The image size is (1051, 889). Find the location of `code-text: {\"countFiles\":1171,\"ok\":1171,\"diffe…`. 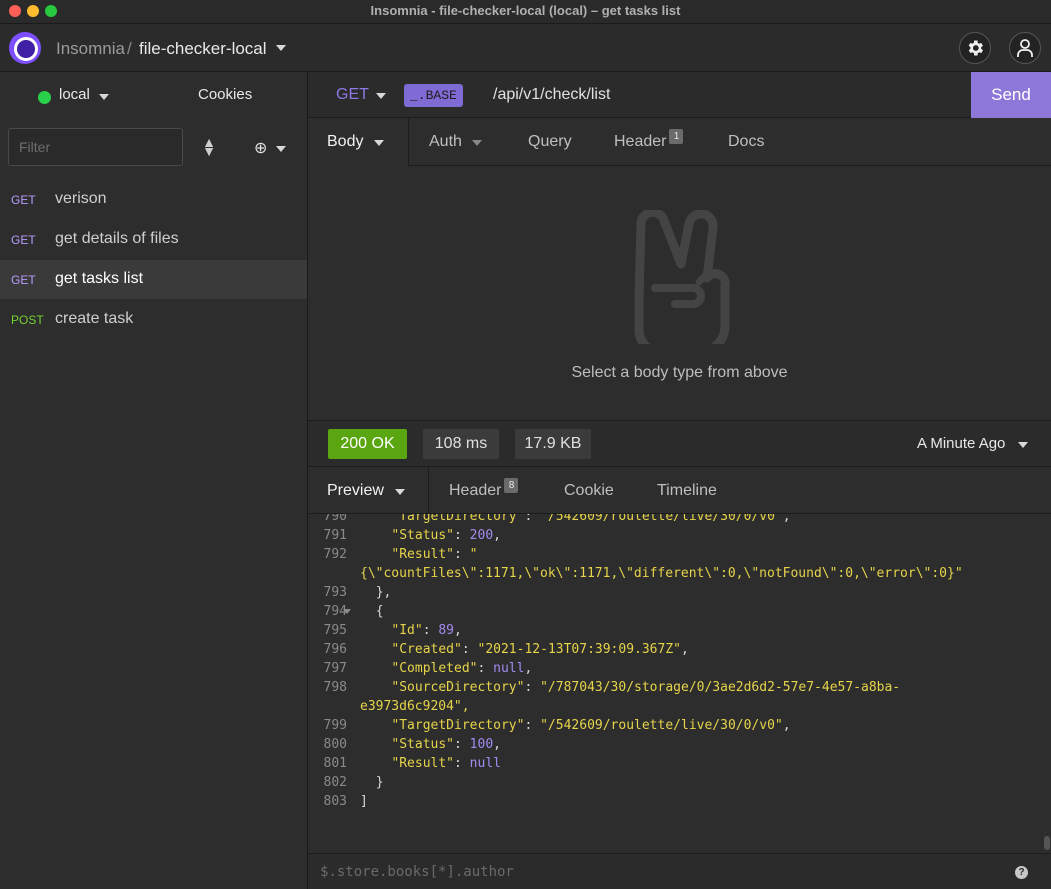

code-text: {\"countFiles\":1171,\"ok\":1171,\"diffe… is located at coordinates (661, 573).